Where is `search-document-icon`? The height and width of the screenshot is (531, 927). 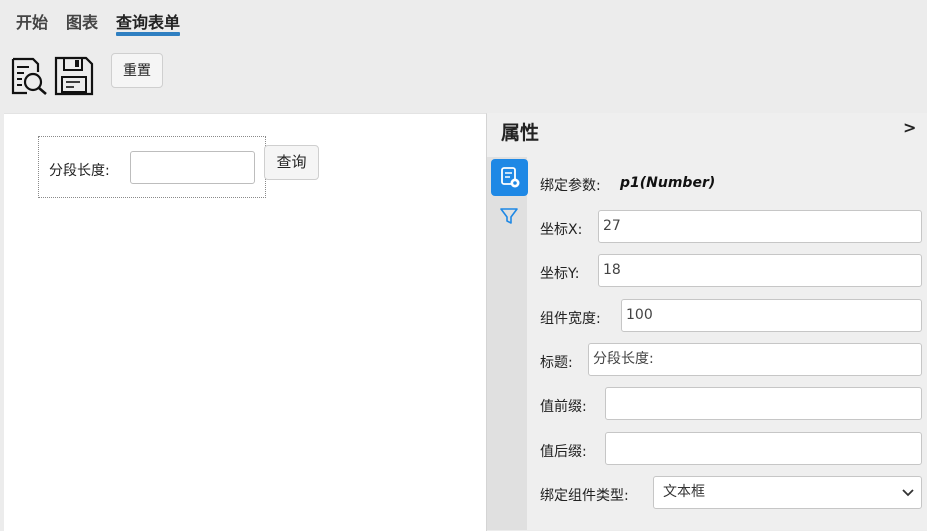
search-document-icon is located at coordinates (29, 76).